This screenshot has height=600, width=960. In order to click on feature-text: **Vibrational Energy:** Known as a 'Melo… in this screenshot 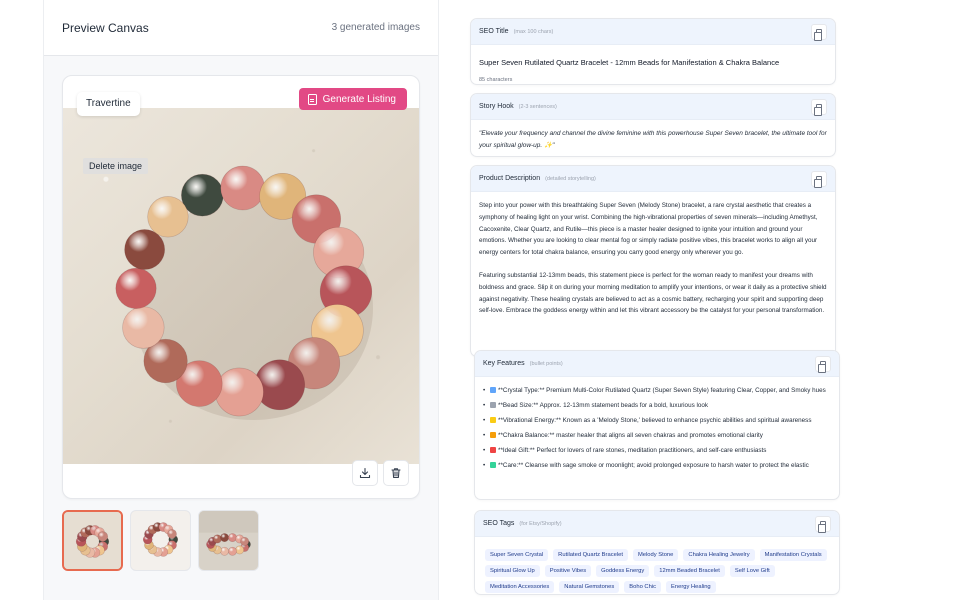, I will do `click(655, 420)`.